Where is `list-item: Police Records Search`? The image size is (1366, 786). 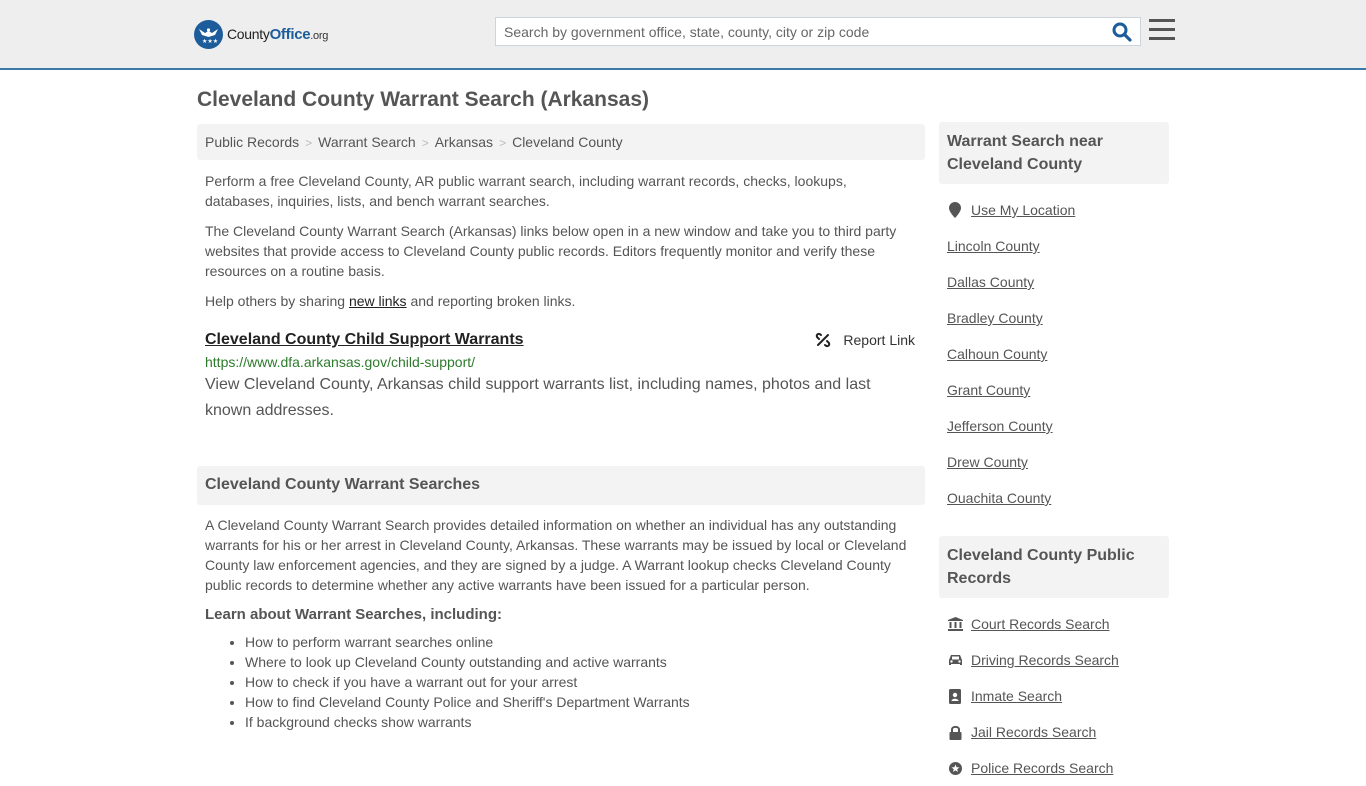 list-item: Police Records Search is located at coordinates (1054, 768).